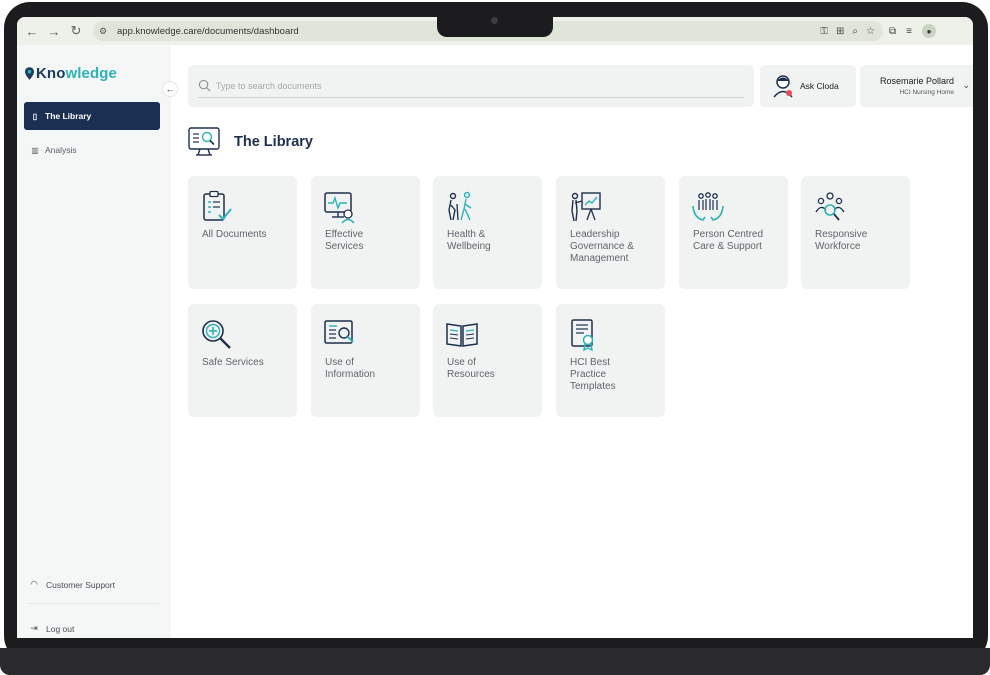 The height and width of the screenshot is (675, 990). I want to click on category-card-all-documents: All Documents, so click(242, 232).